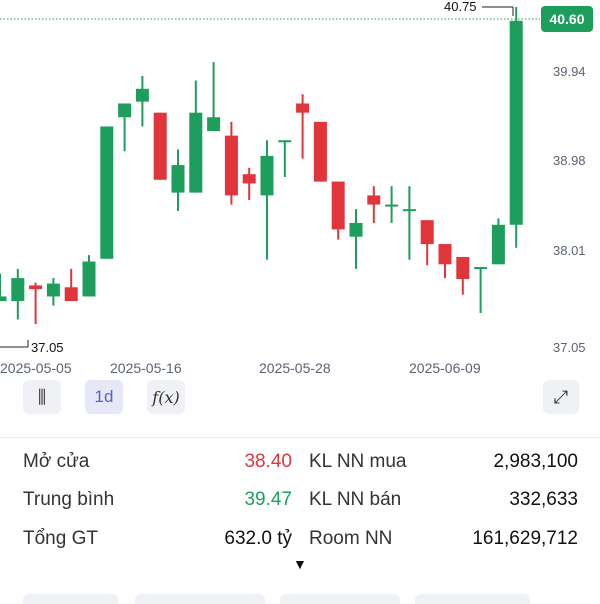 The height and width of the screenshot is (604, 600). Describe the element at coordinates (60, 538) in the screenshot. I see `total-label: Tổng GT` at that location.